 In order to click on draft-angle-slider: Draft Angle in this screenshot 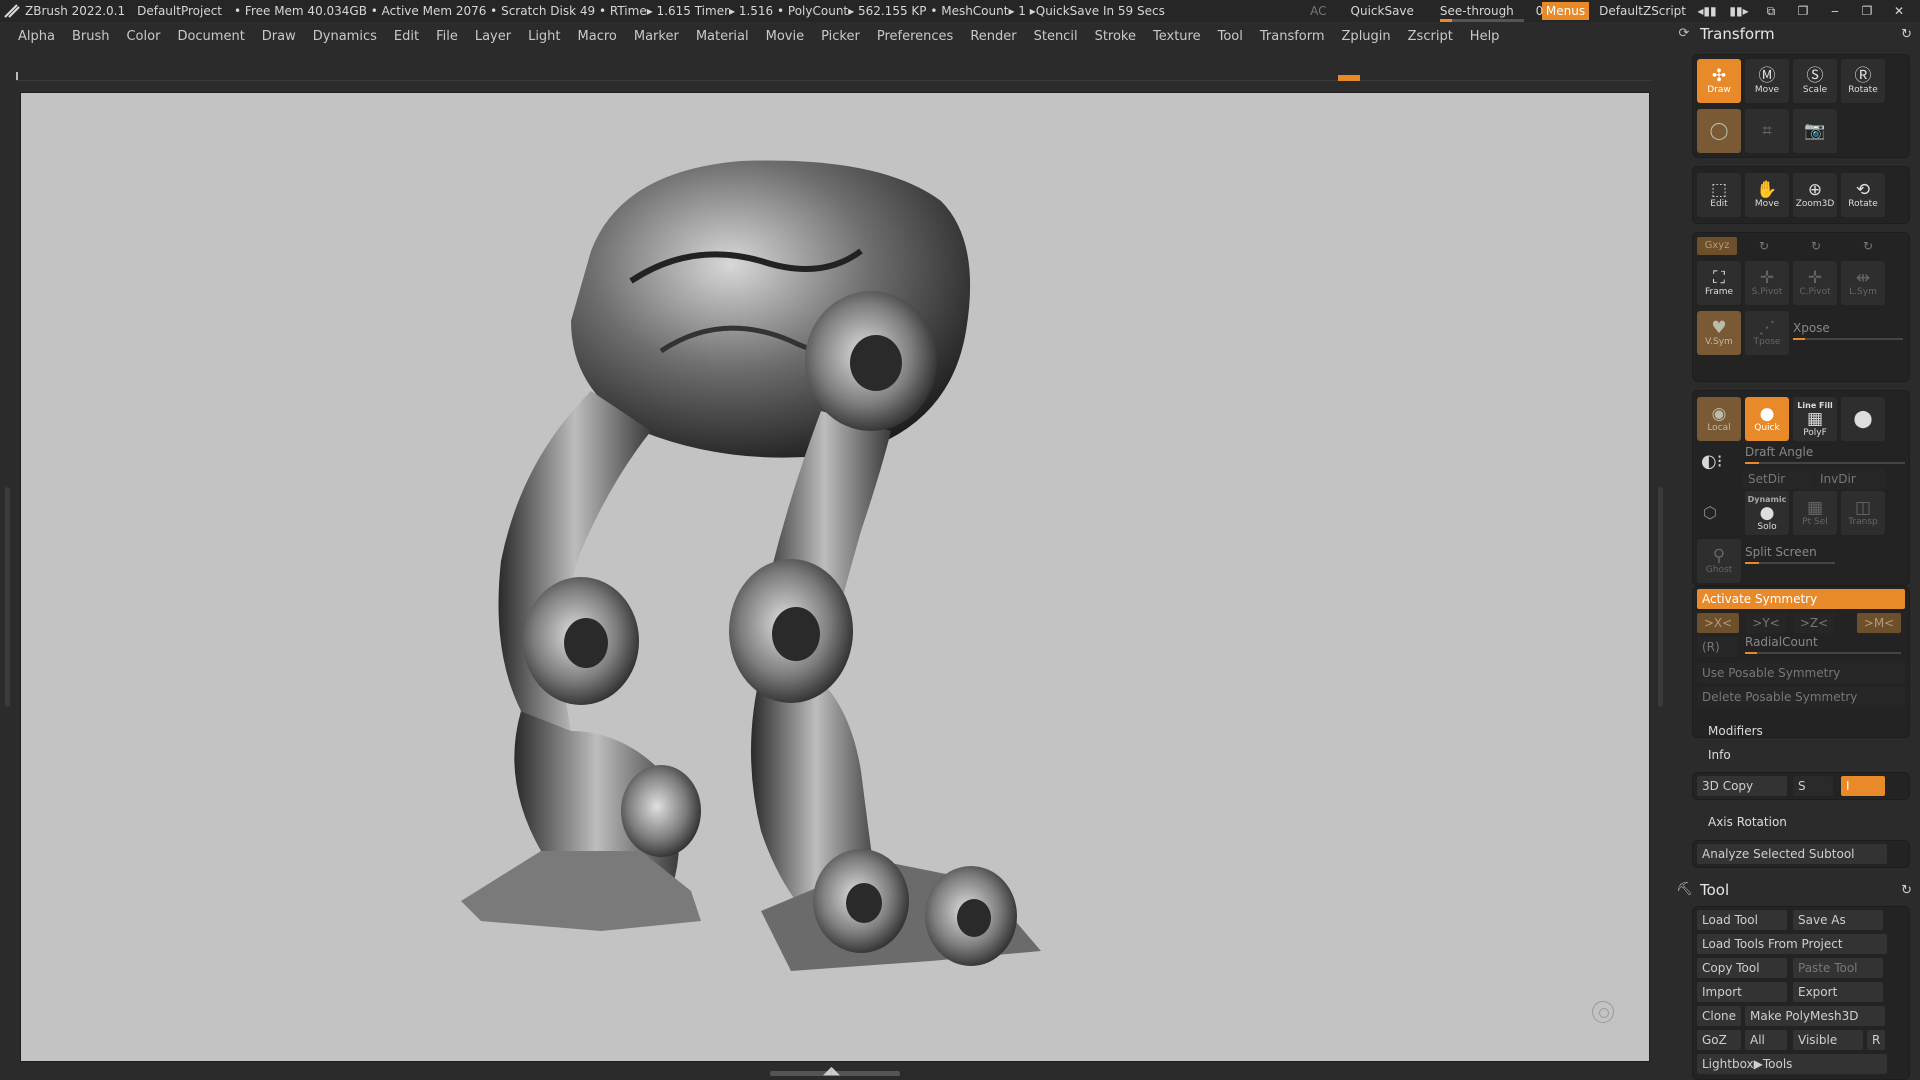, I will do `click(1825, 455)`.